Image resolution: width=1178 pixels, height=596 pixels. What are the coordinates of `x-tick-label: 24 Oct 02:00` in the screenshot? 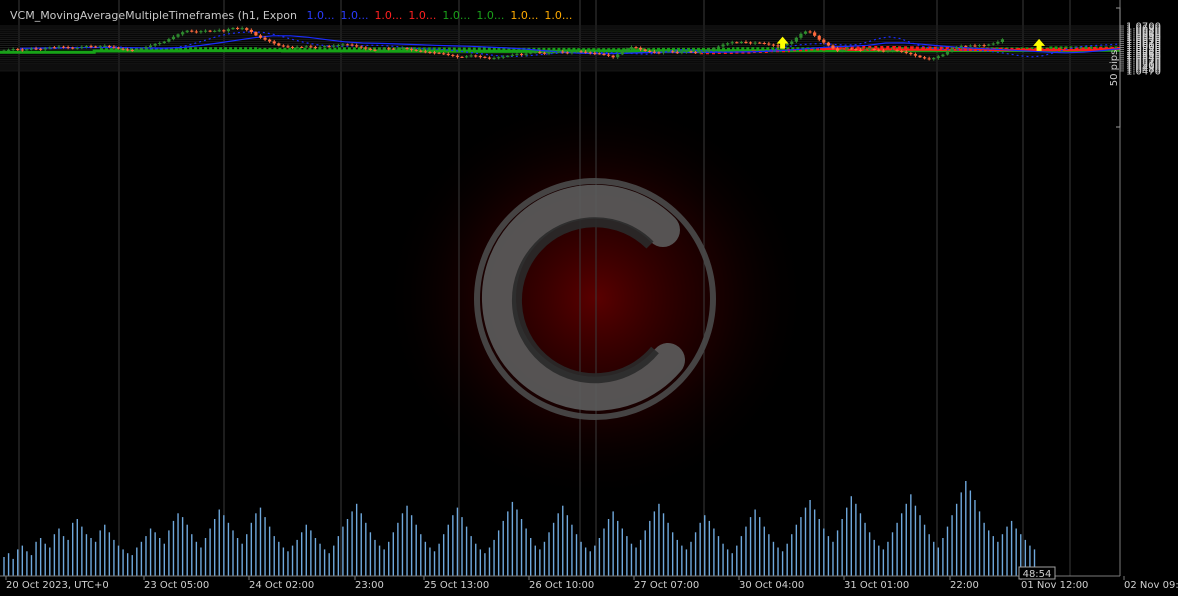 It's located at (281, 585).